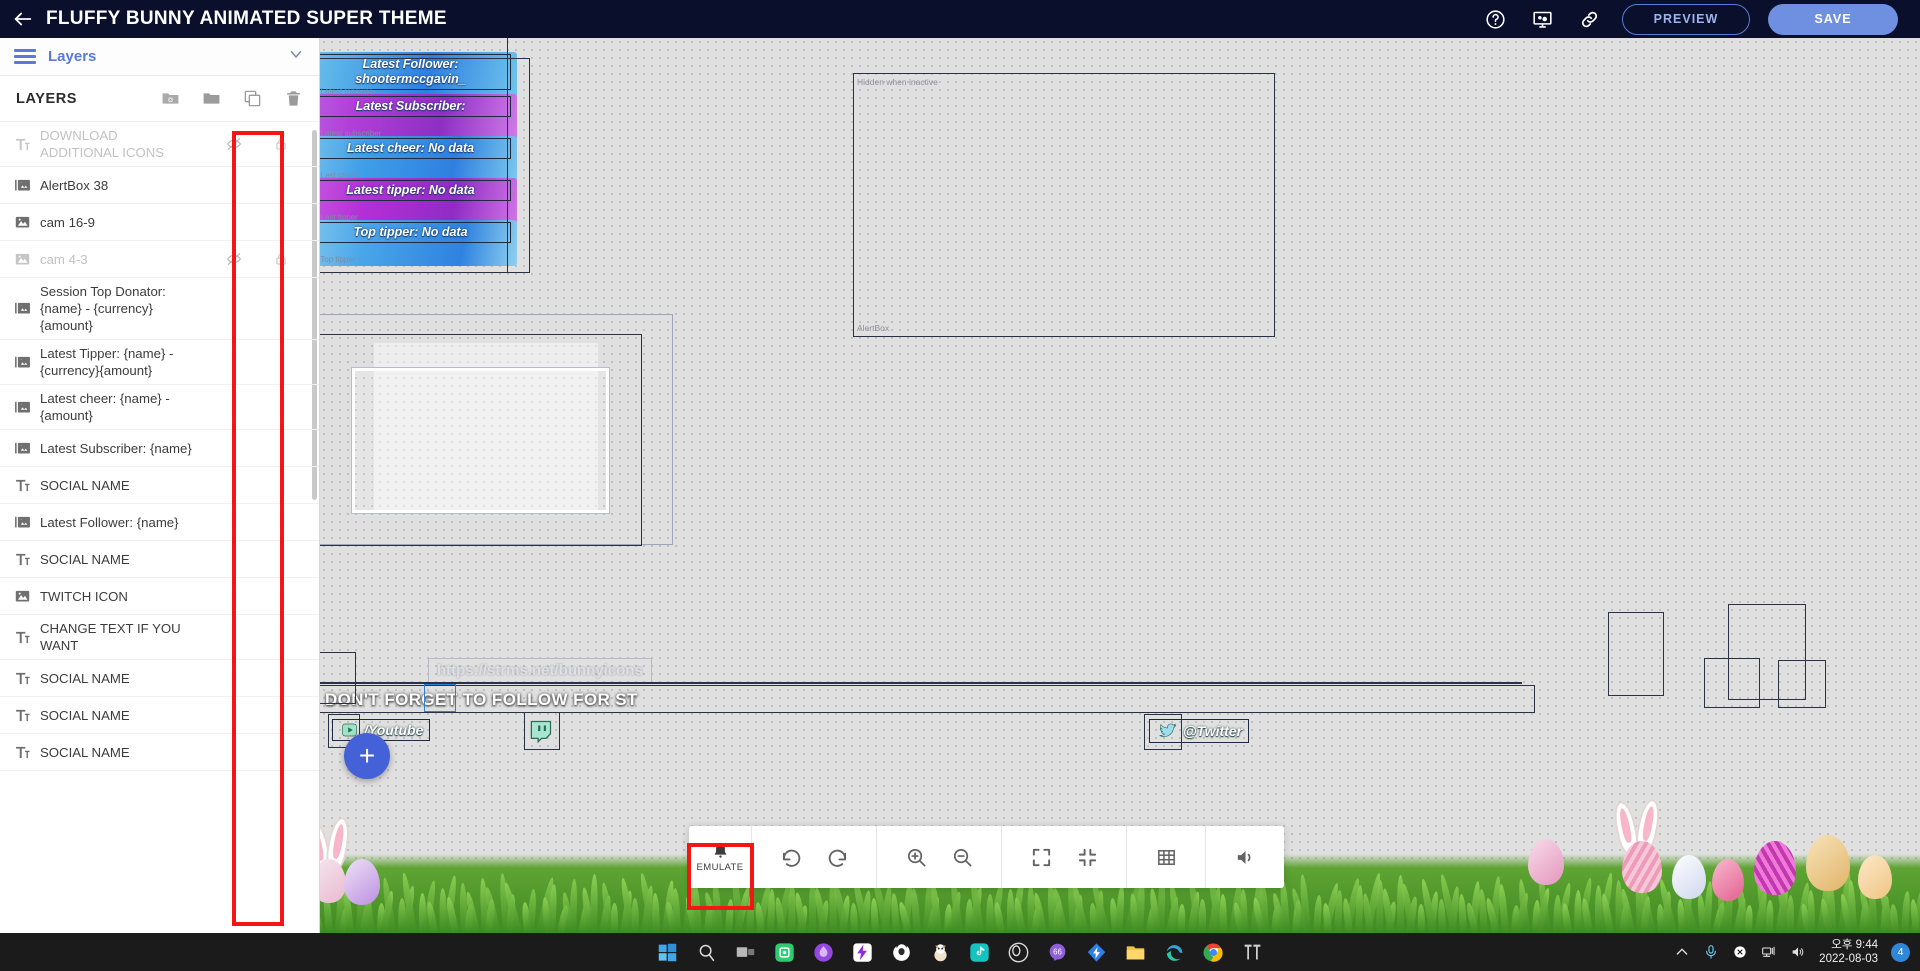  I want to click on layer-row: AlertBox 38, so click(159, 185).